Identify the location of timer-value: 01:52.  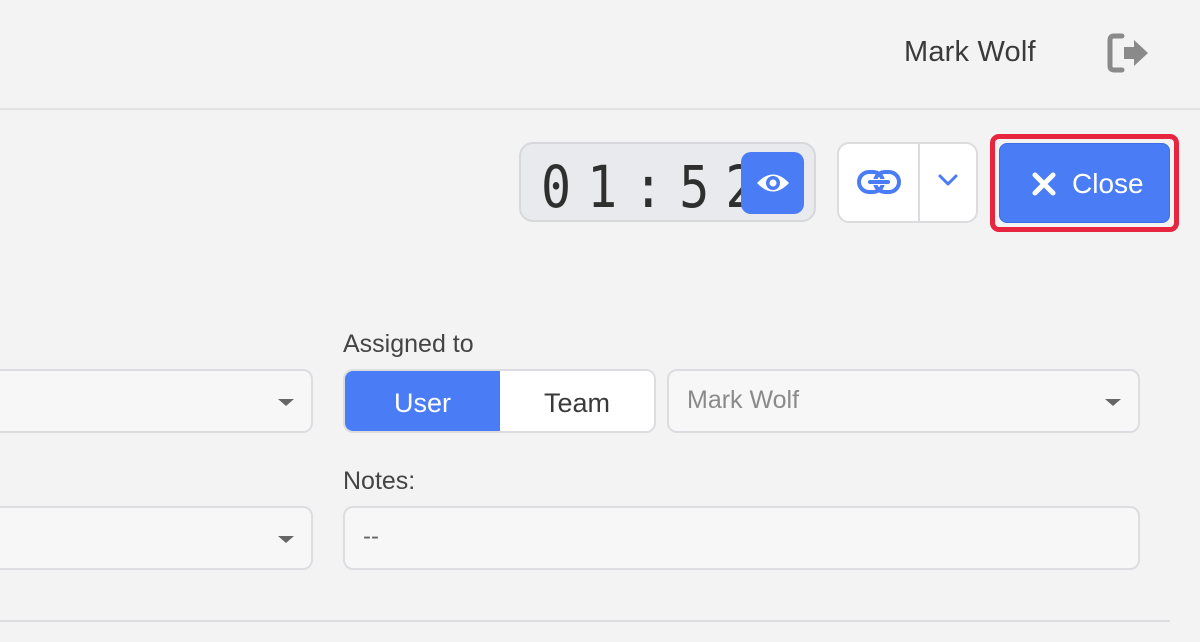
(656, 187).